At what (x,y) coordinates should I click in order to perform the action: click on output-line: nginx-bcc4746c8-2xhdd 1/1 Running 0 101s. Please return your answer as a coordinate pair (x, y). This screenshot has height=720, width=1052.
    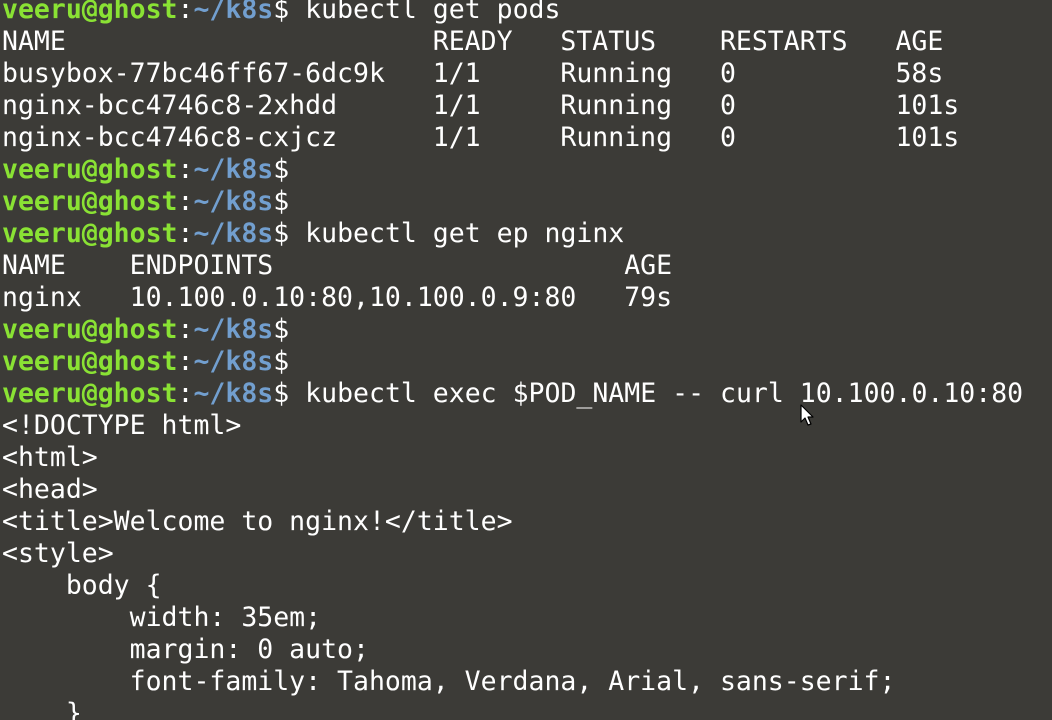
    Looking at the image, I should click on (481, 105).